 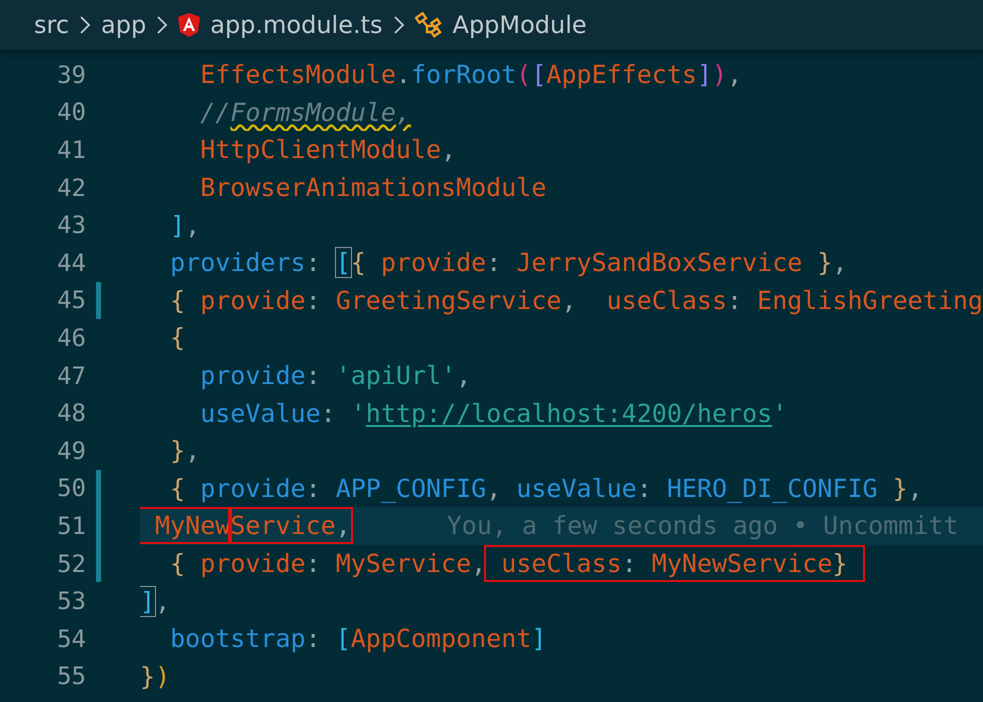 I want to click on line-number: 55, so click(x=71, y=676).